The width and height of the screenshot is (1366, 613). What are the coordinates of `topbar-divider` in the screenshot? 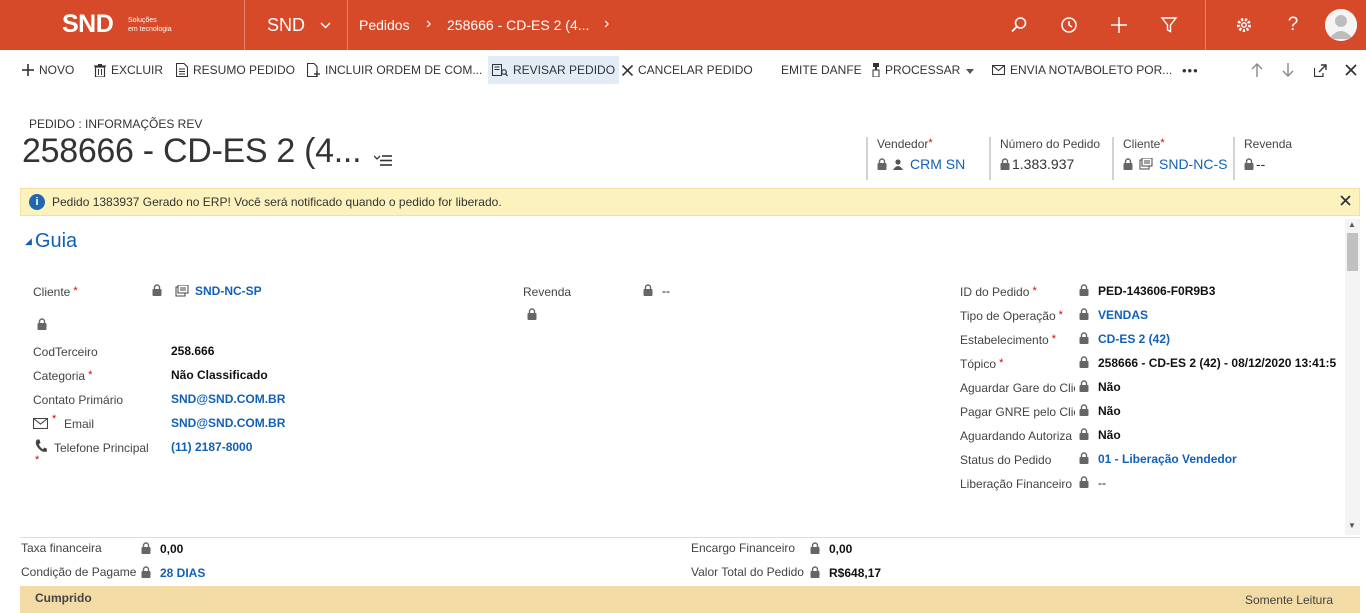 It's located at (1205, 25).